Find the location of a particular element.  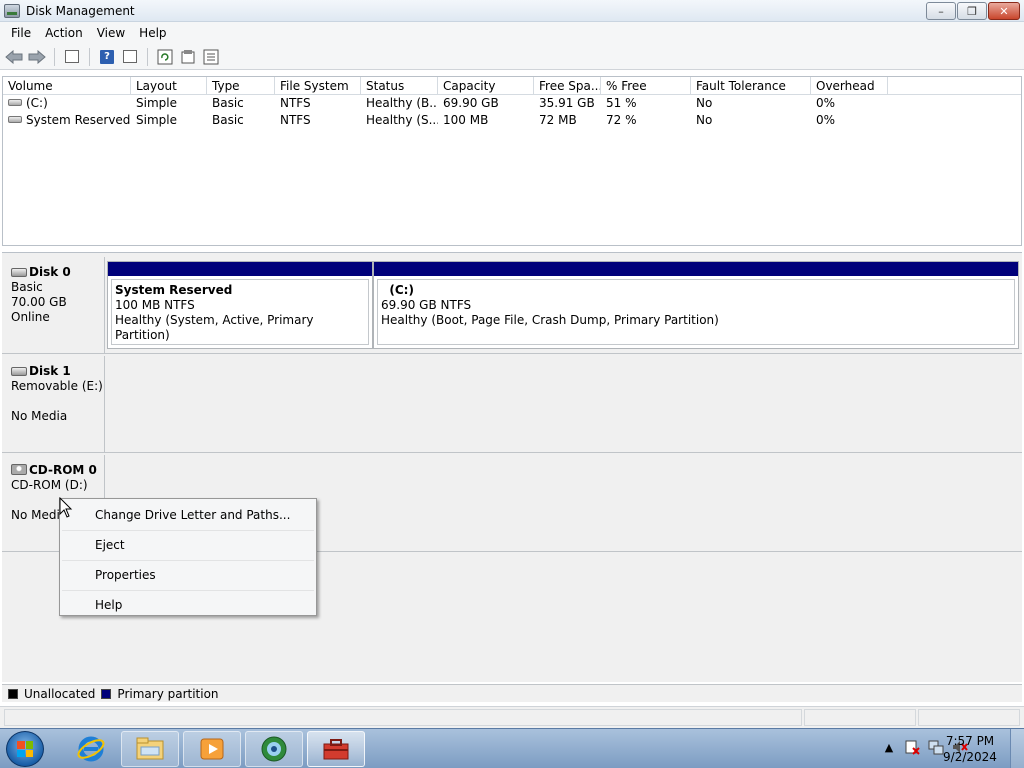

close-button: ✕ is located at coordinates (1004, 11).